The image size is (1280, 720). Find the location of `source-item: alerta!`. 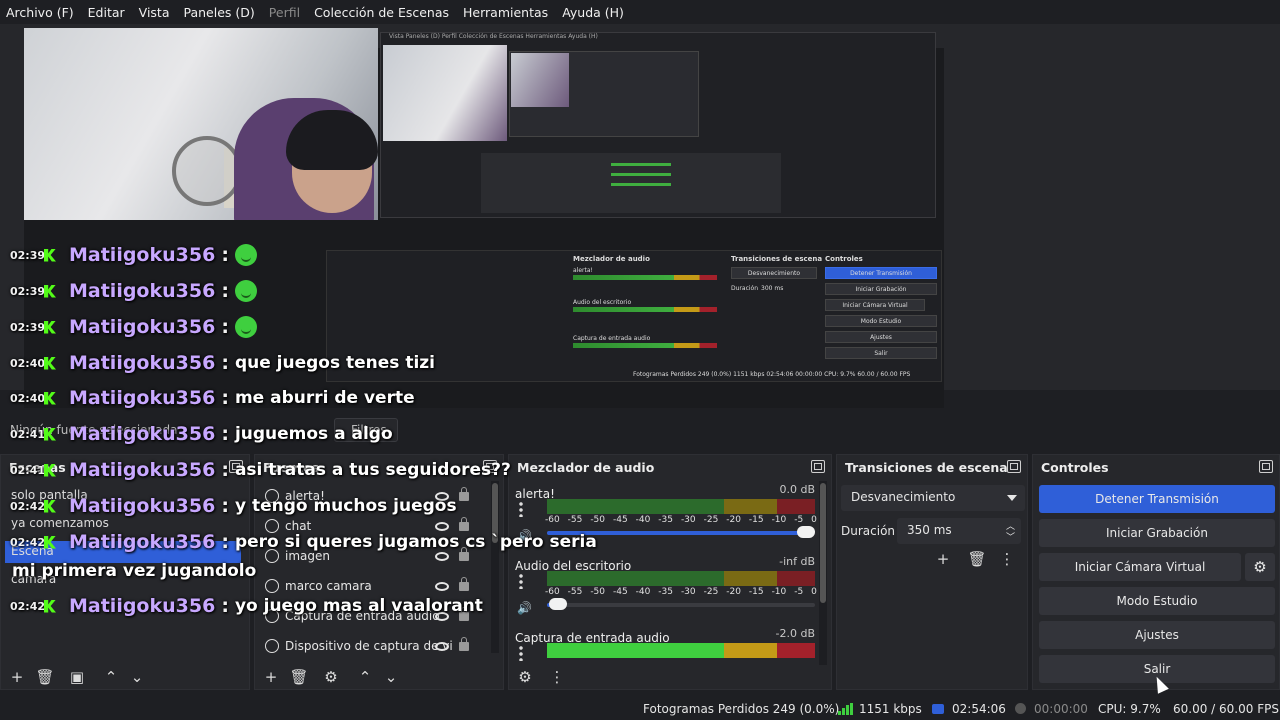

source-item: alerta! is located at coordinates (378, 496).